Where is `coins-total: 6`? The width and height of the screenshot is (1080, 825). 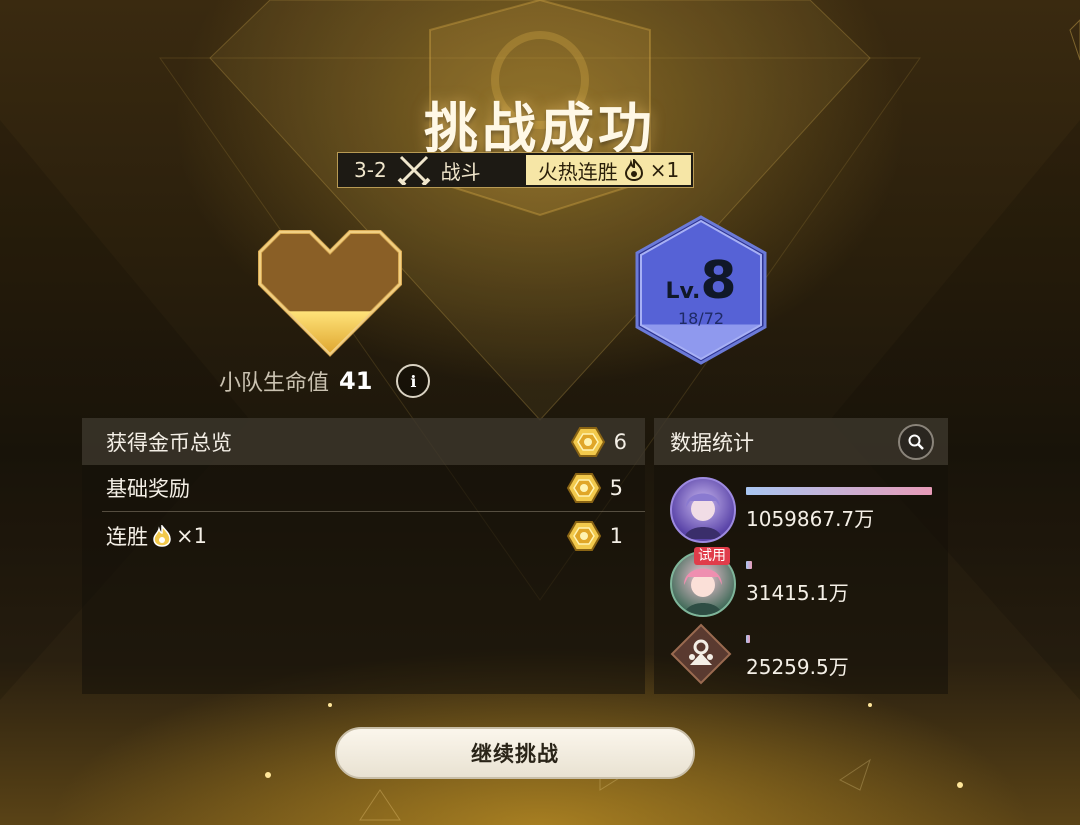 coins-total: 6 is located at coordinates (598, 442).